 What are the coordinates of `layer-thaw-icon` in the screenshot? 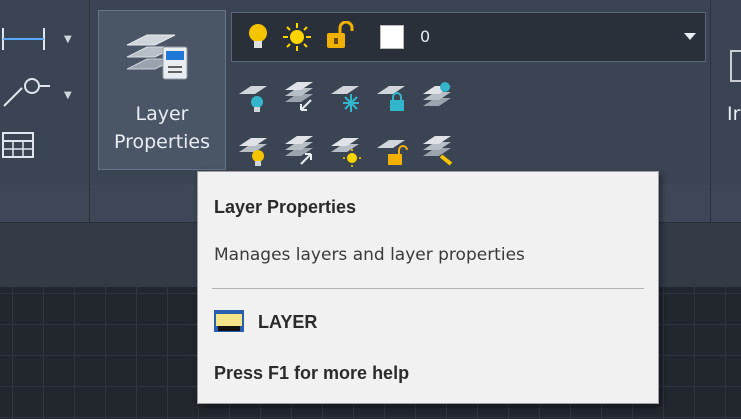 It's located at (346, 152).